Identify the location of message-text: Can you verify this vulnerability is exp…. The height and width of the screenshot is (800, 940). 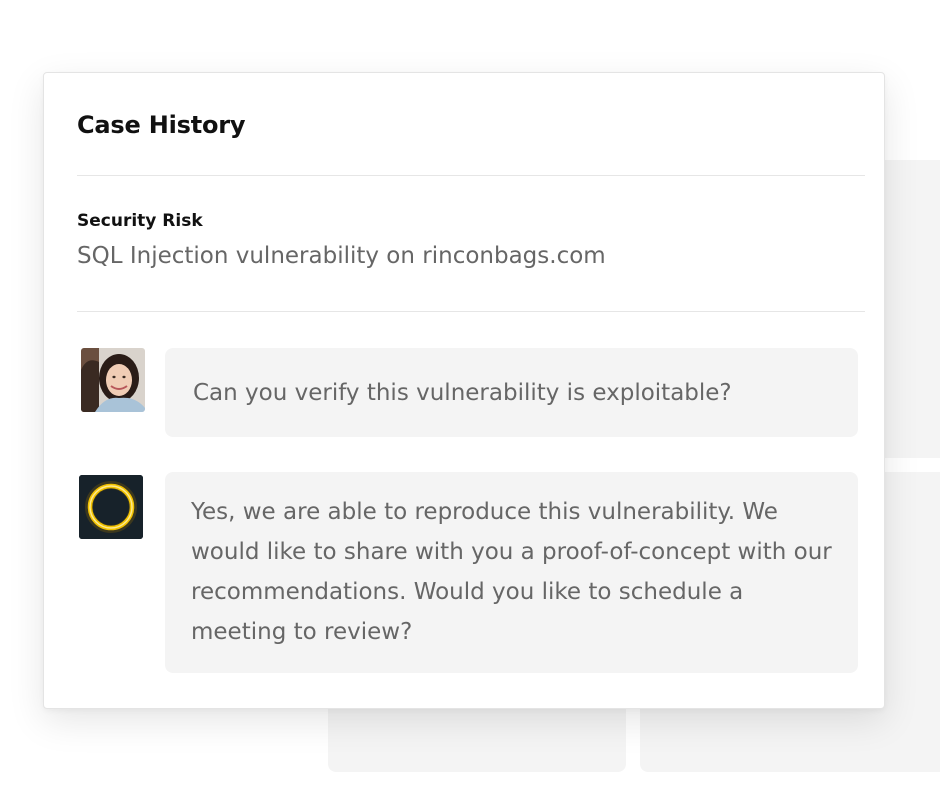
(462, 392).